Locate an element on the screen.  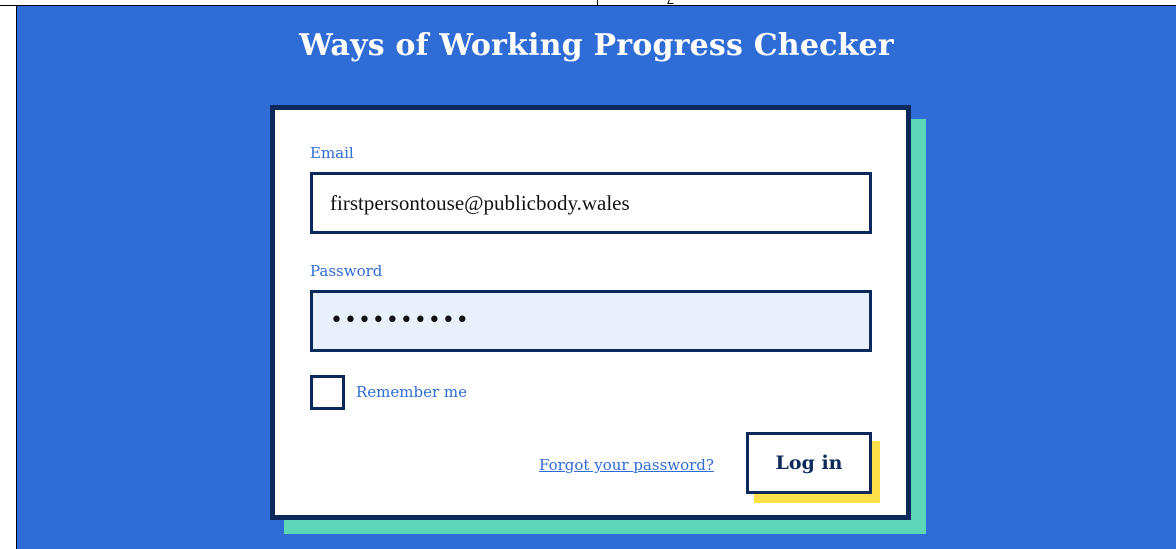
email-label: Email is located at coordinates (332, 153).